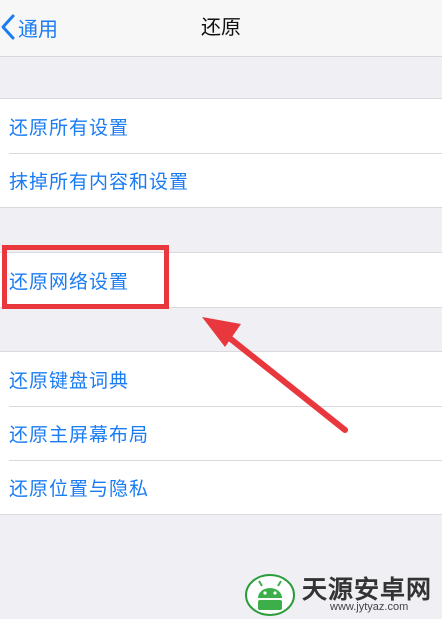 The height and width of the screenshot is (619, 442). What do you see at coordinates (99, 181) in the screenshot?
I see `erase-all-content-label: 抹掉所有内容和设置` at bounding box center [99, 181].